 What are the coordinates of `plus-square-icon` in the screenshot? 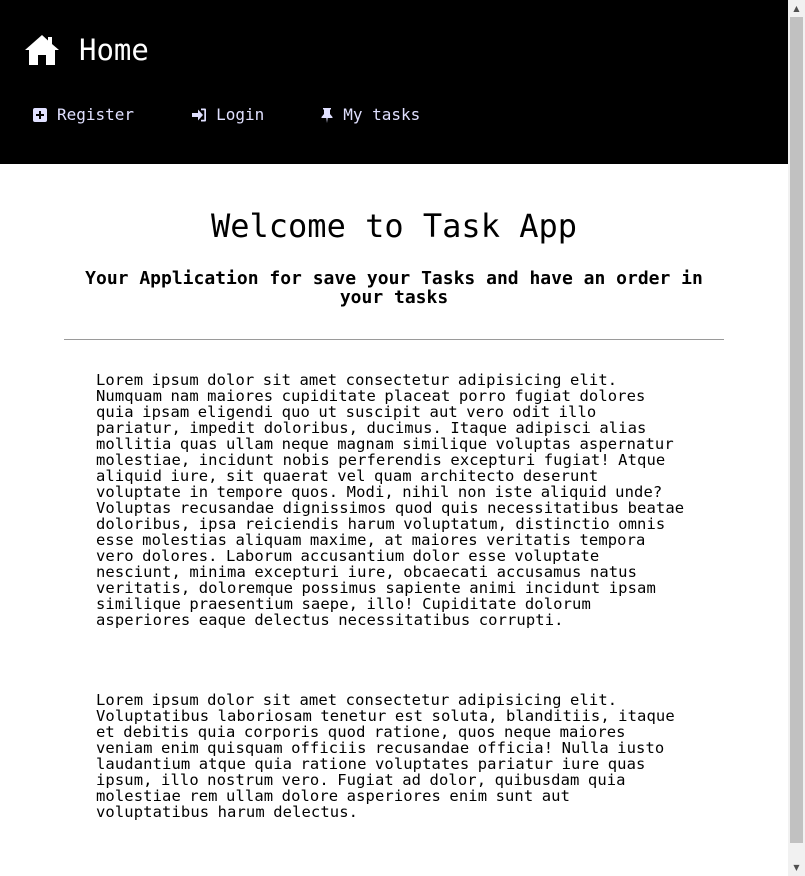 It's located at (40, 115).